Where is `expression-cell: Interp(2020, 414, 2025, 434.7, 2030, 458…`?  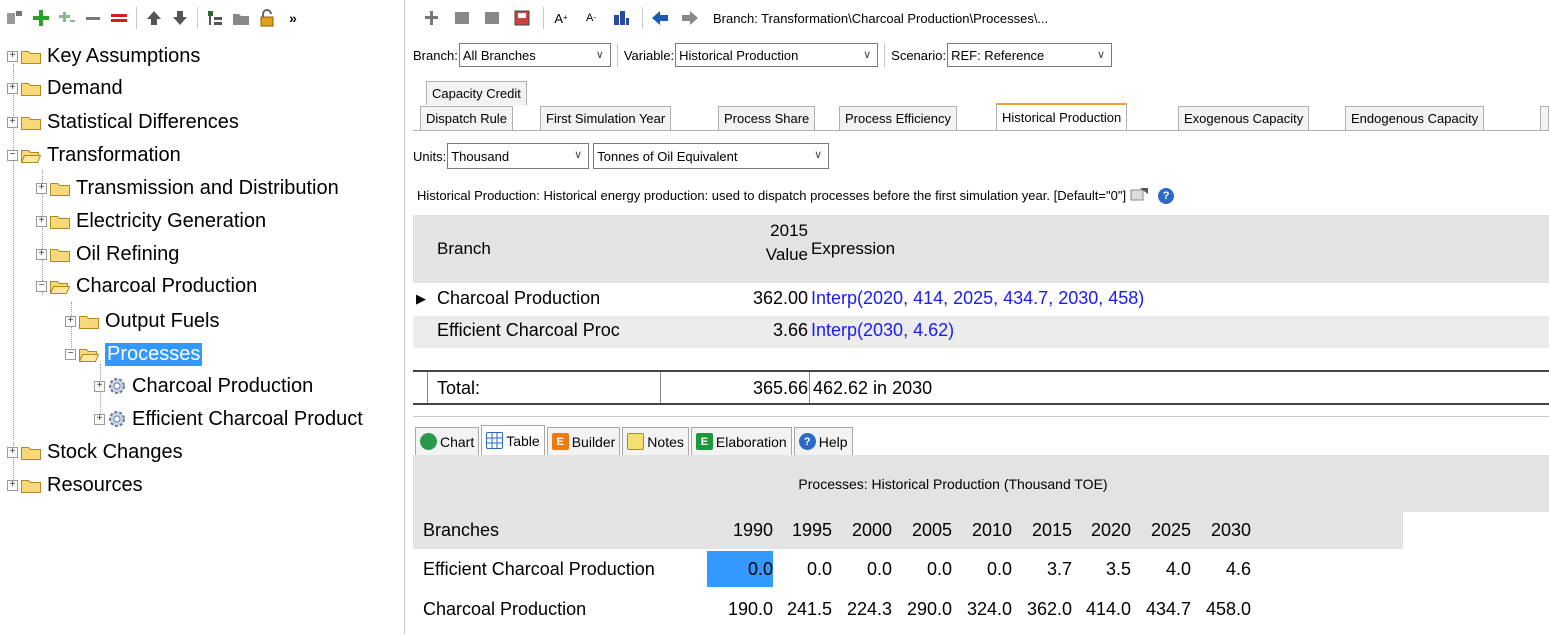 expression-cell: Interp(2020, 414, 2025, 434.7, 2030, 458… is located at coordinates (977, 298).